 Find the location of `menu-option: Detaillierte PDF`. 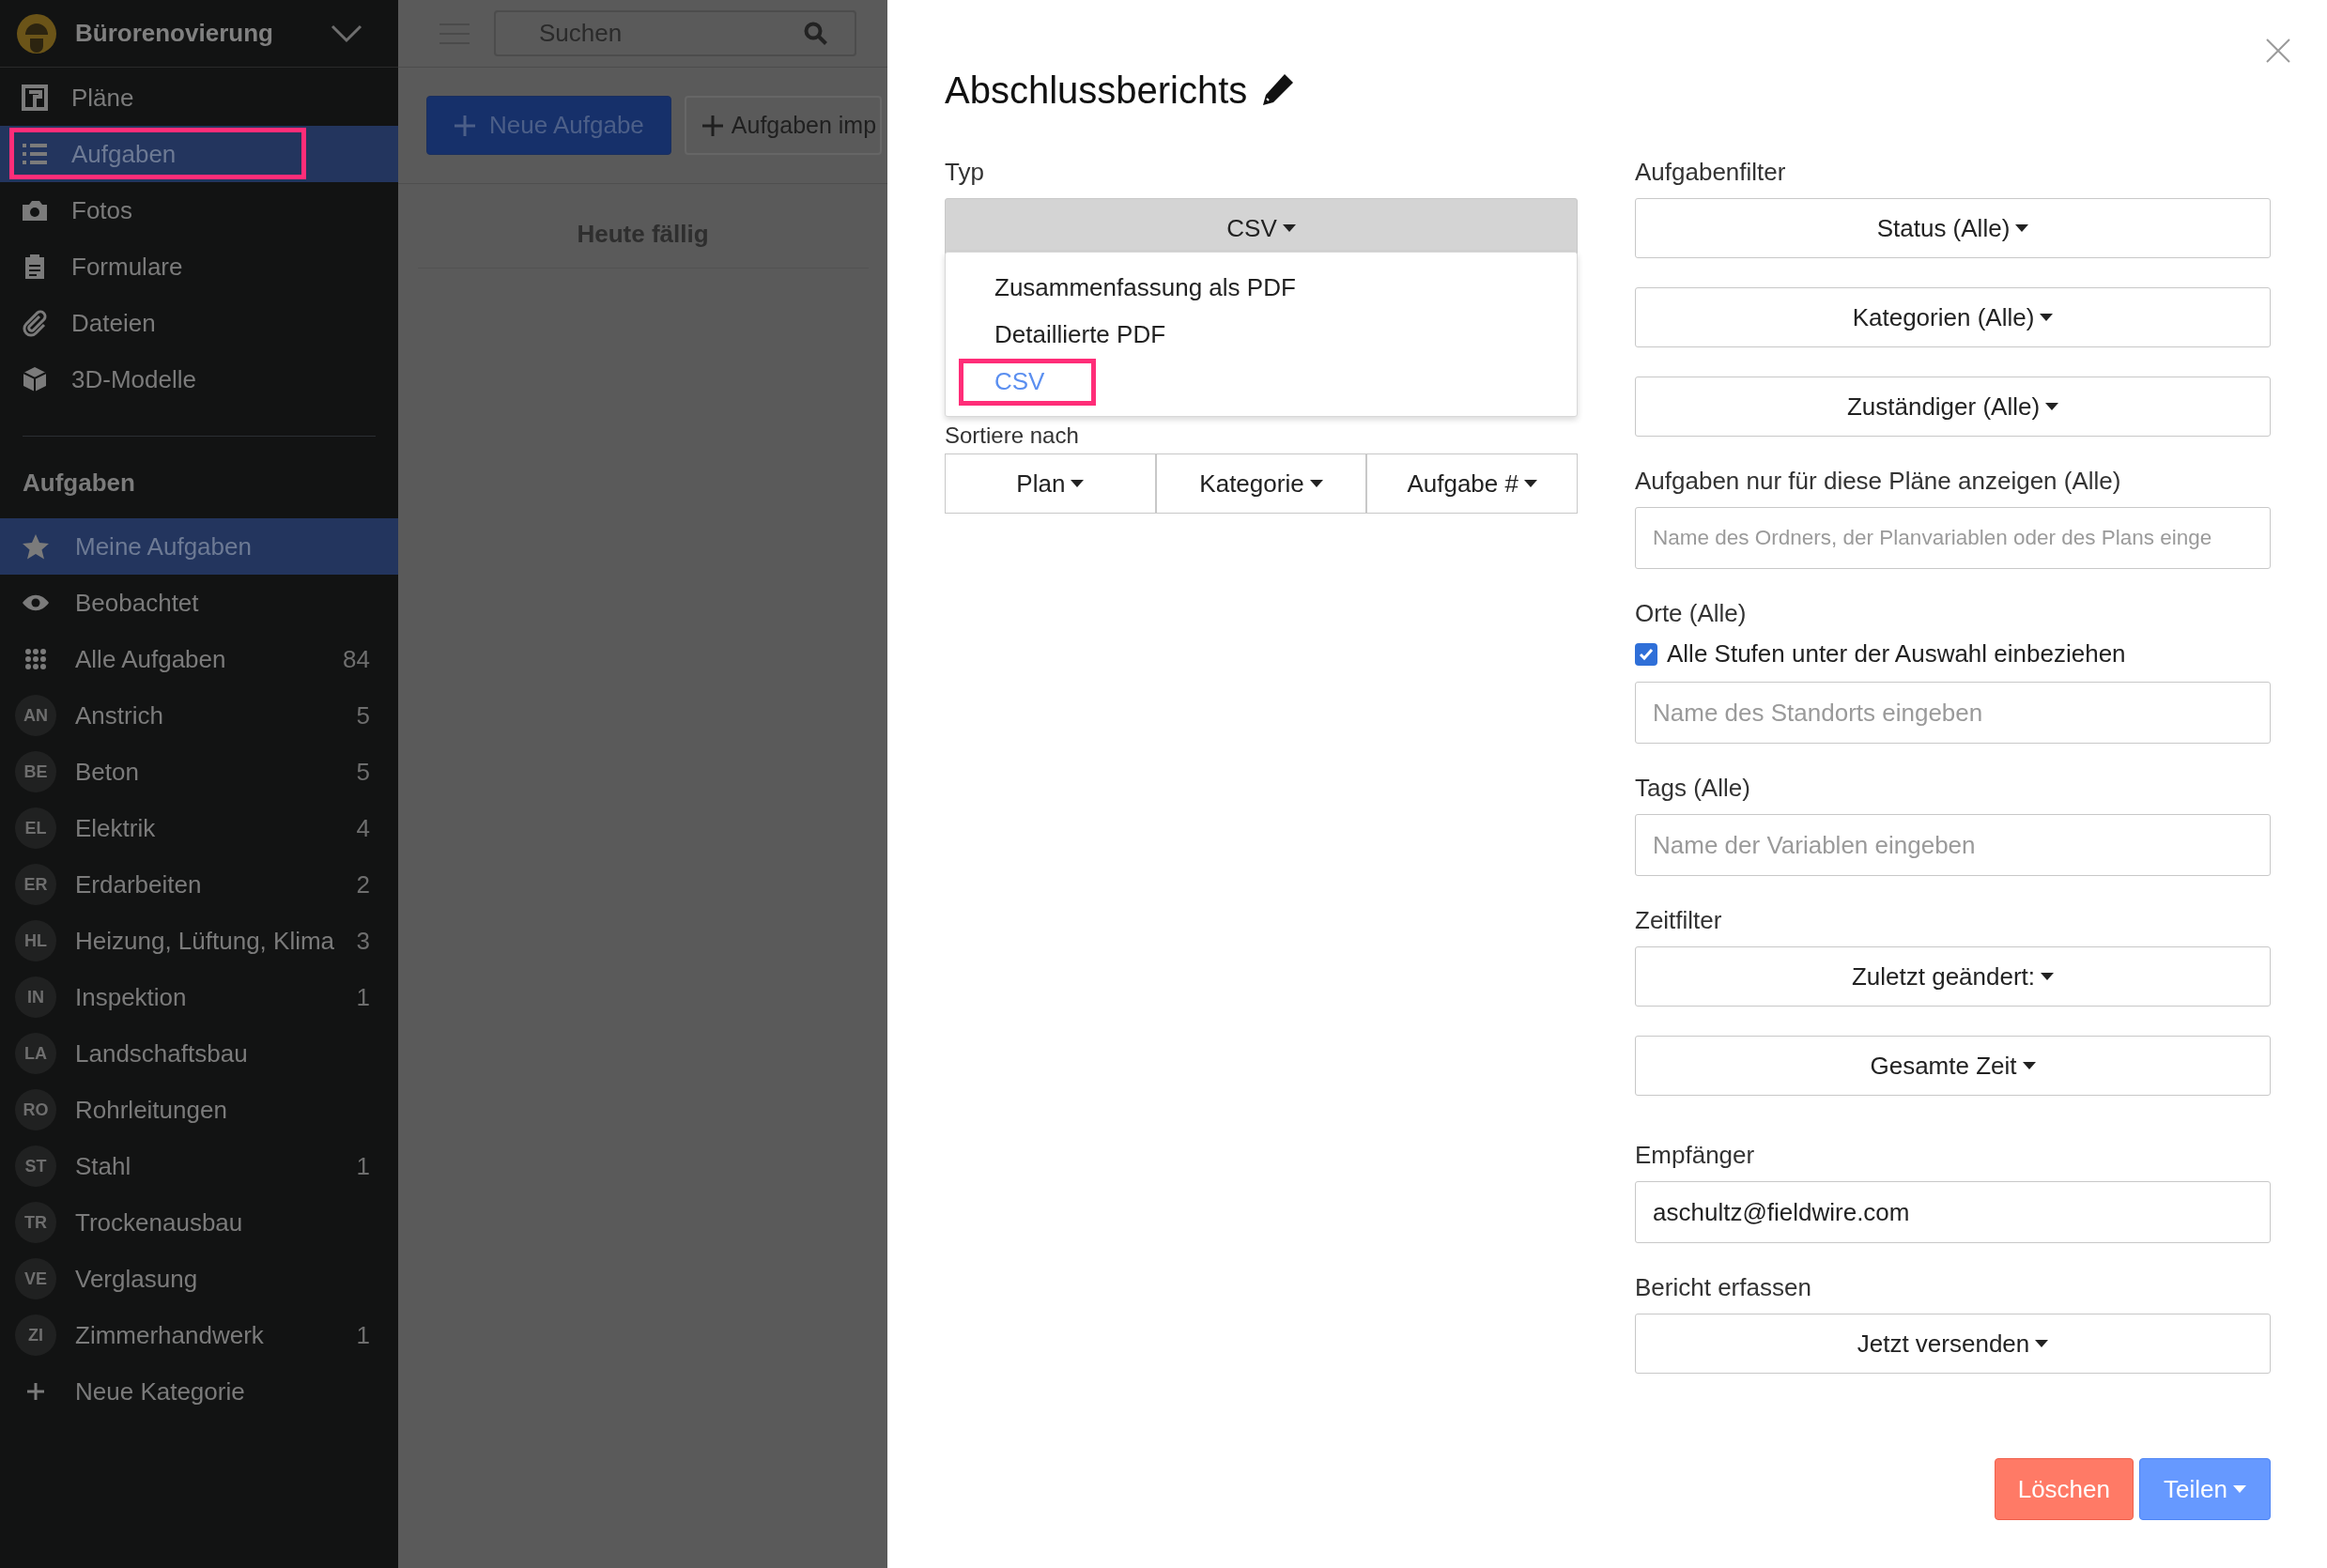

menu-option: Detaillierte PDF is located at coordinates (1261, 335).